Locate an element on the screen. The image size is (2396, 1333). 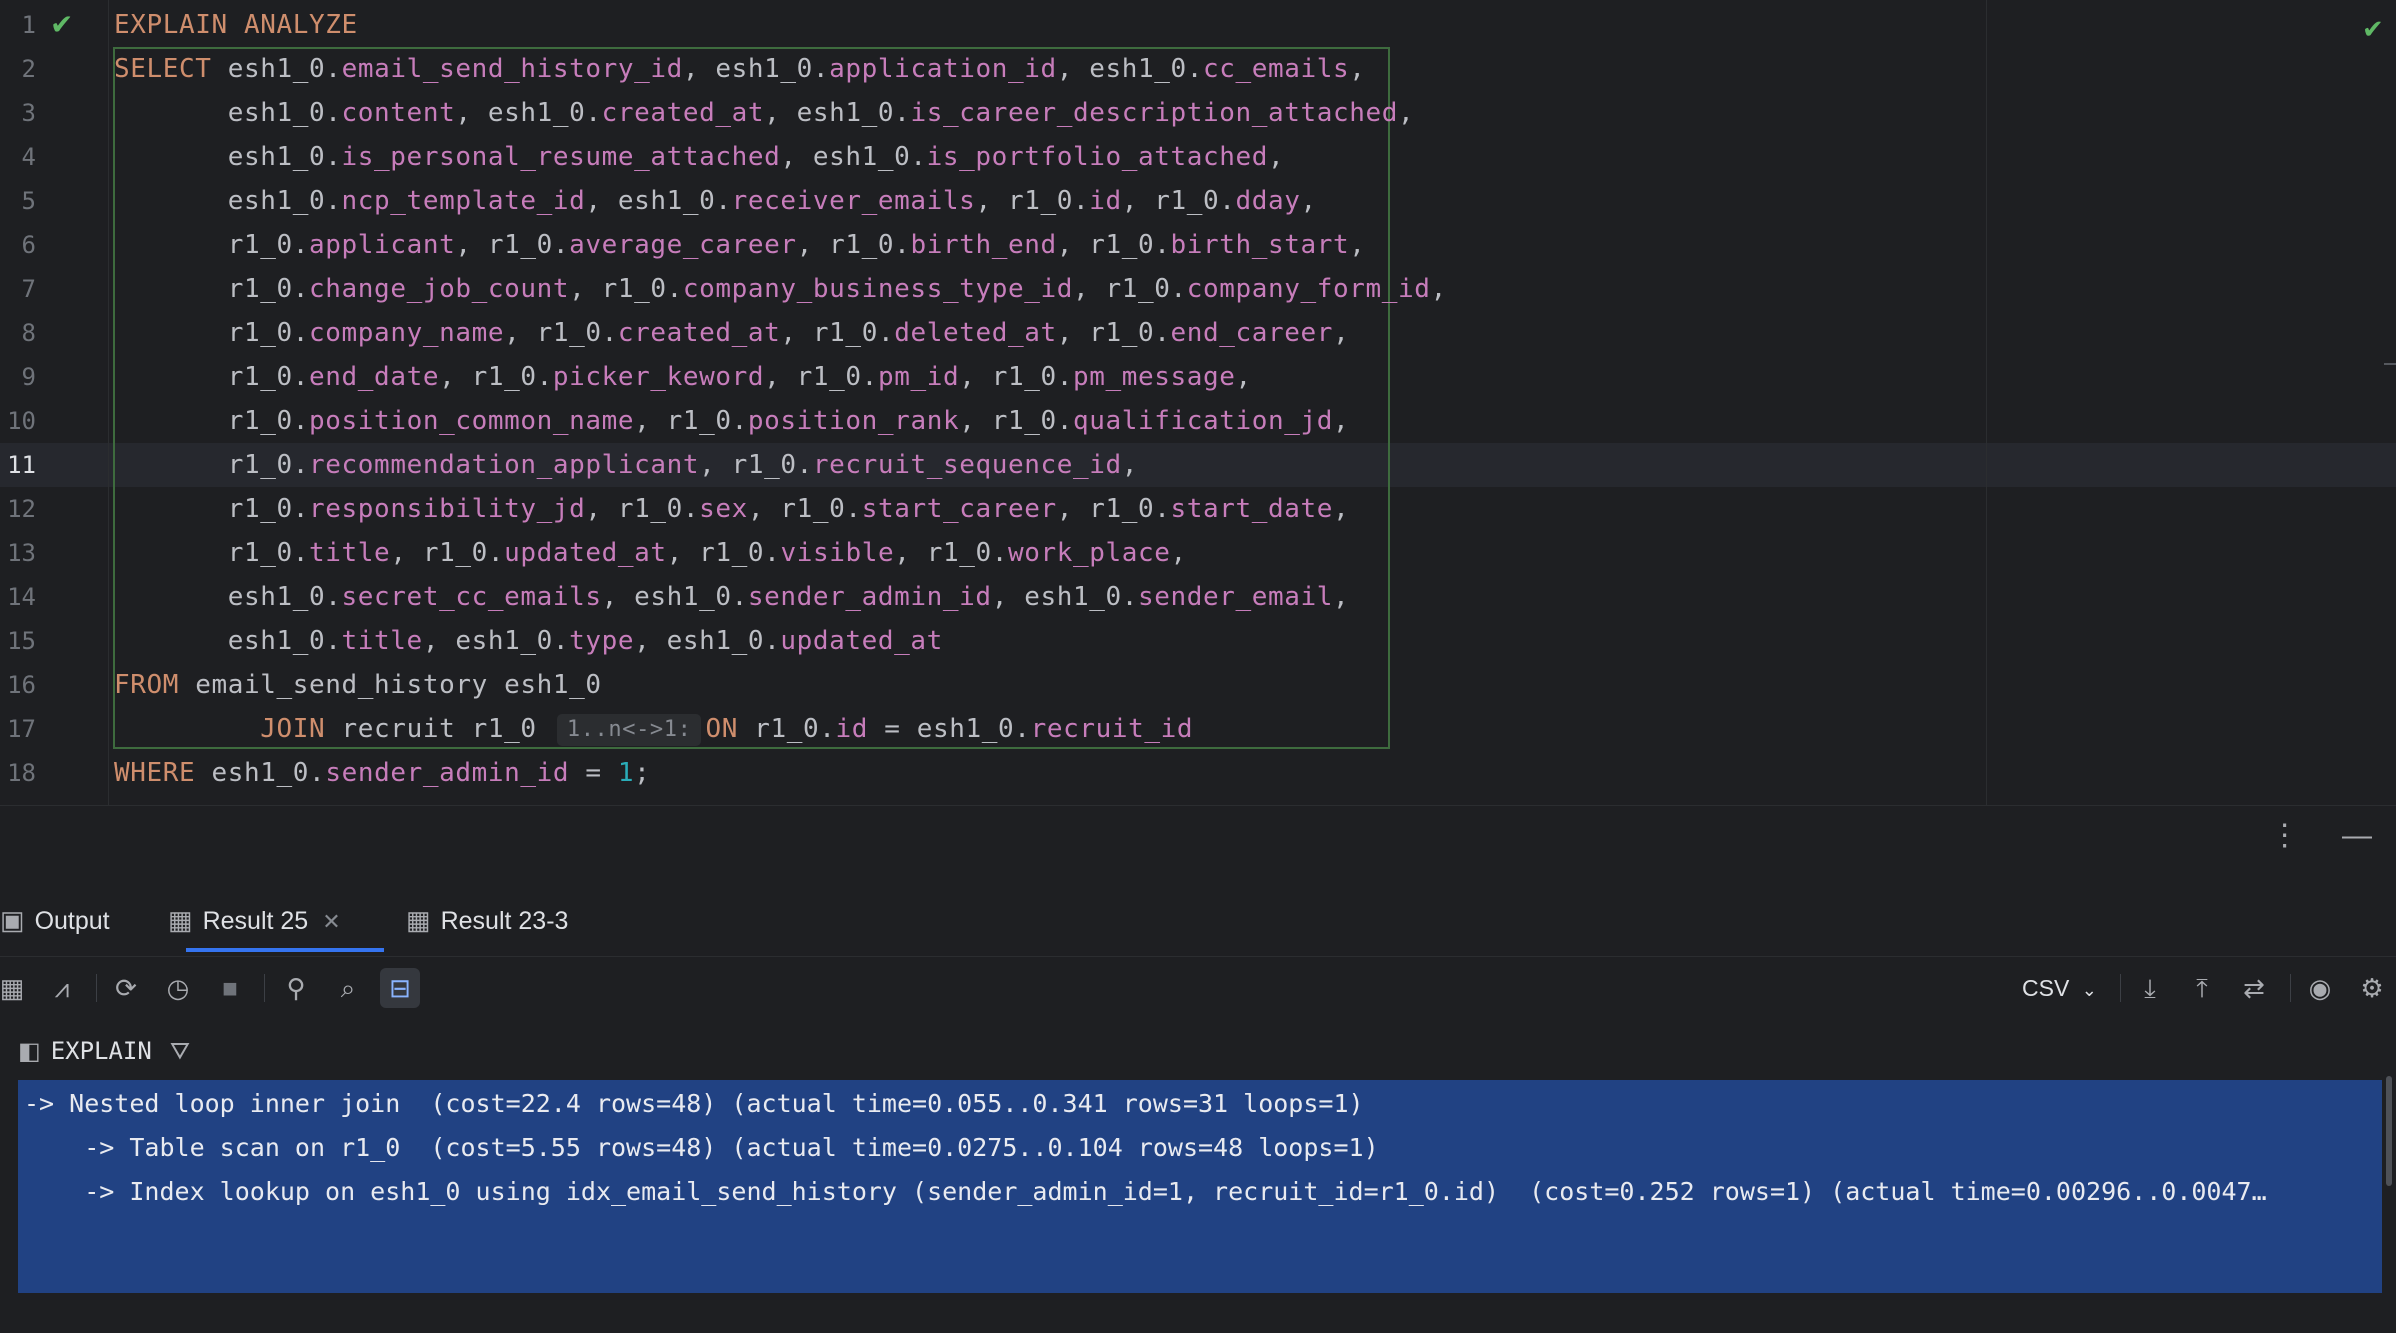
line-number: 8 is located at coordinates (18, 333).